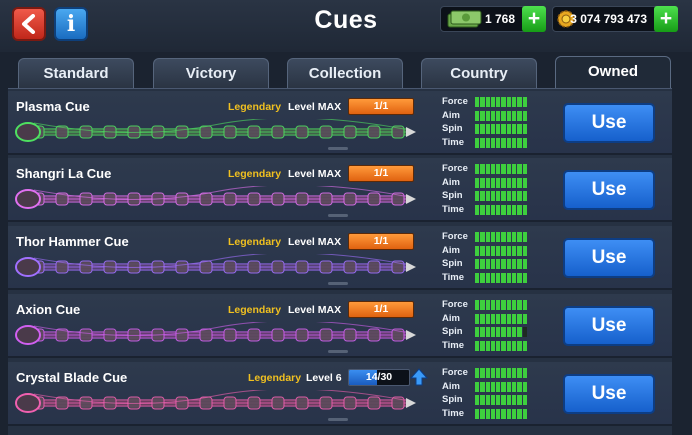 The image size is (692, 435). What do you see at coordinates (666, 19) in the screenshot?
I see `add-coins-button: +` at bounding box center [666, 19].